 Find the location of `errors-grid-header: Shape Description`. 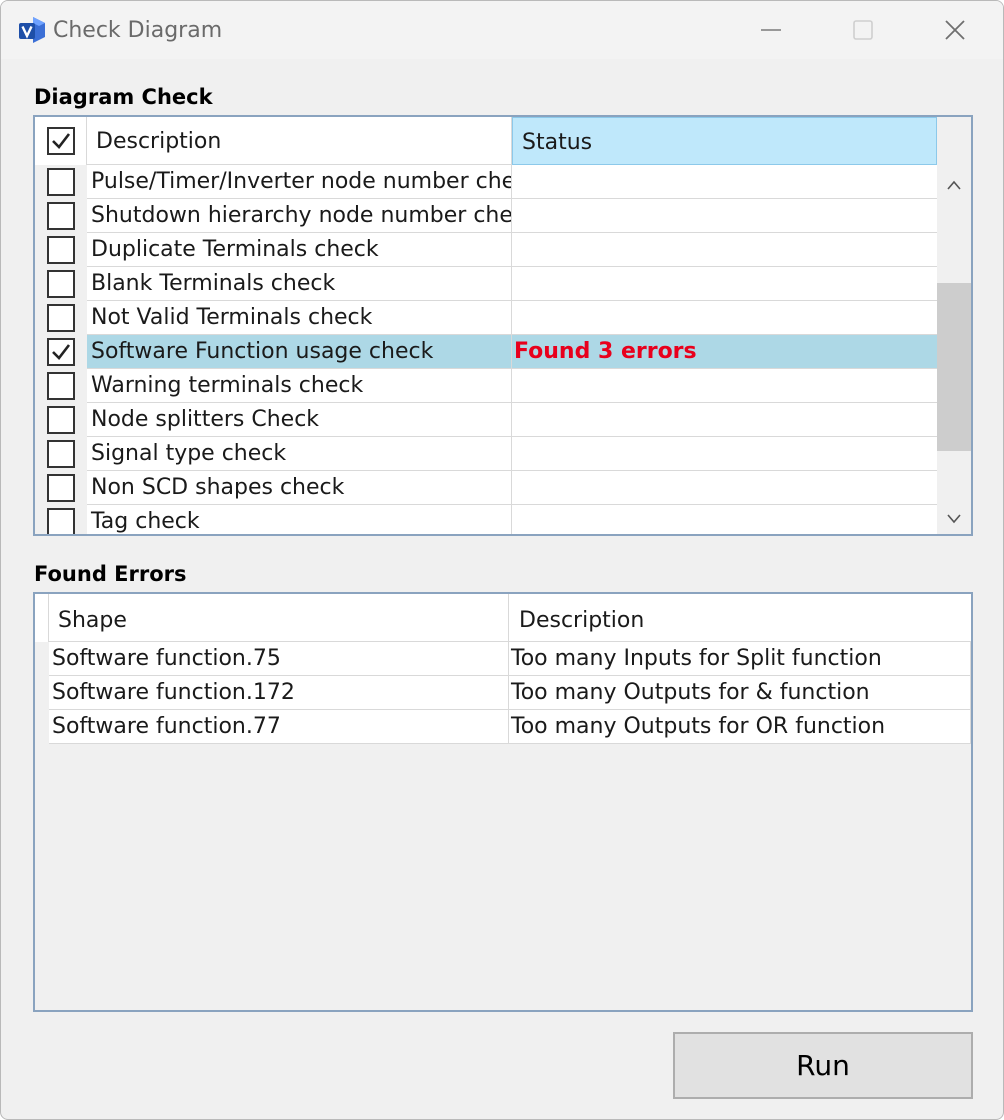

errors-grid-header: Shape Description is located at coordinates (503, 618).